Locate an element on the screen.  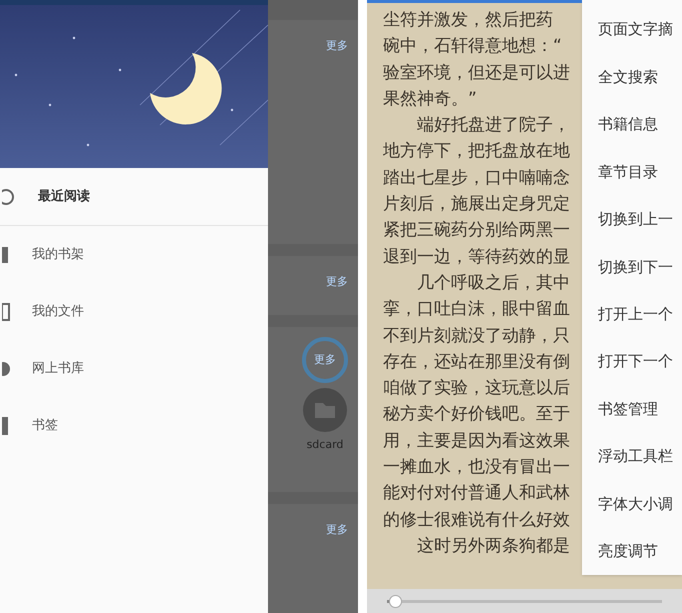
book-text-line: 碗中，石轩得意地想：“ is located at coordinates (473, 46).